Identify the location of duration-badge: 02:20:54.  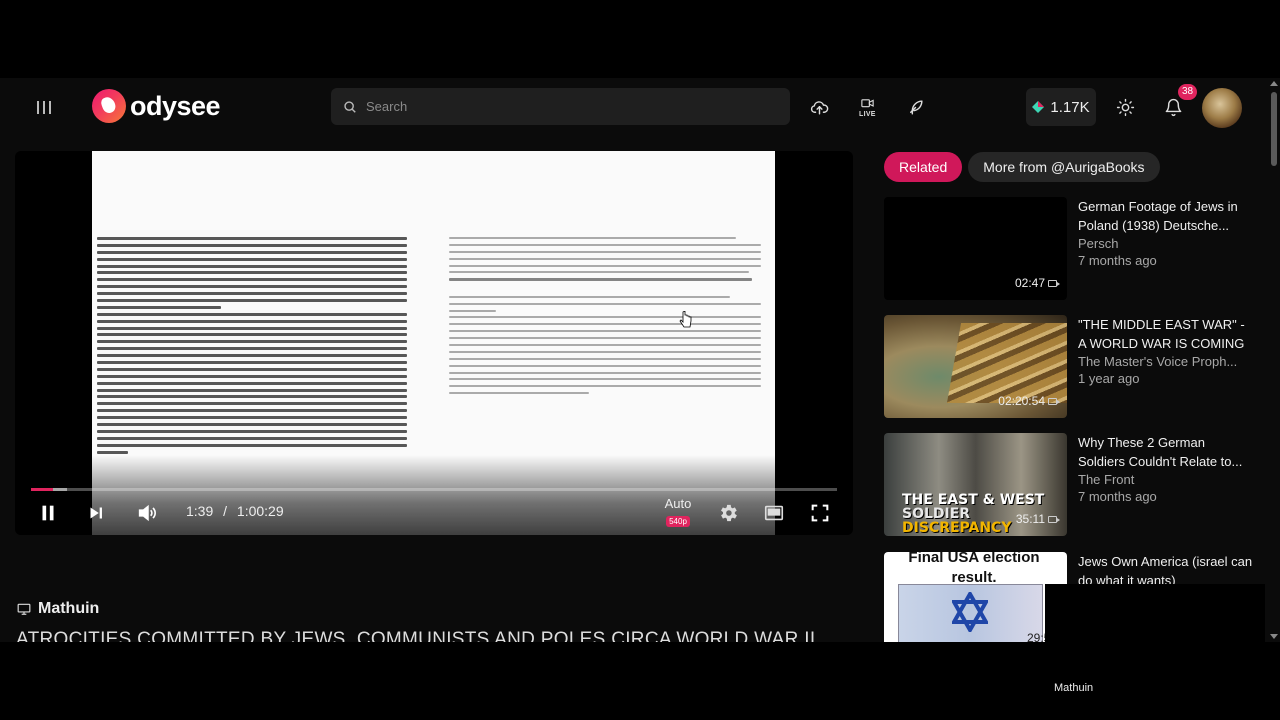
(1029, 401).